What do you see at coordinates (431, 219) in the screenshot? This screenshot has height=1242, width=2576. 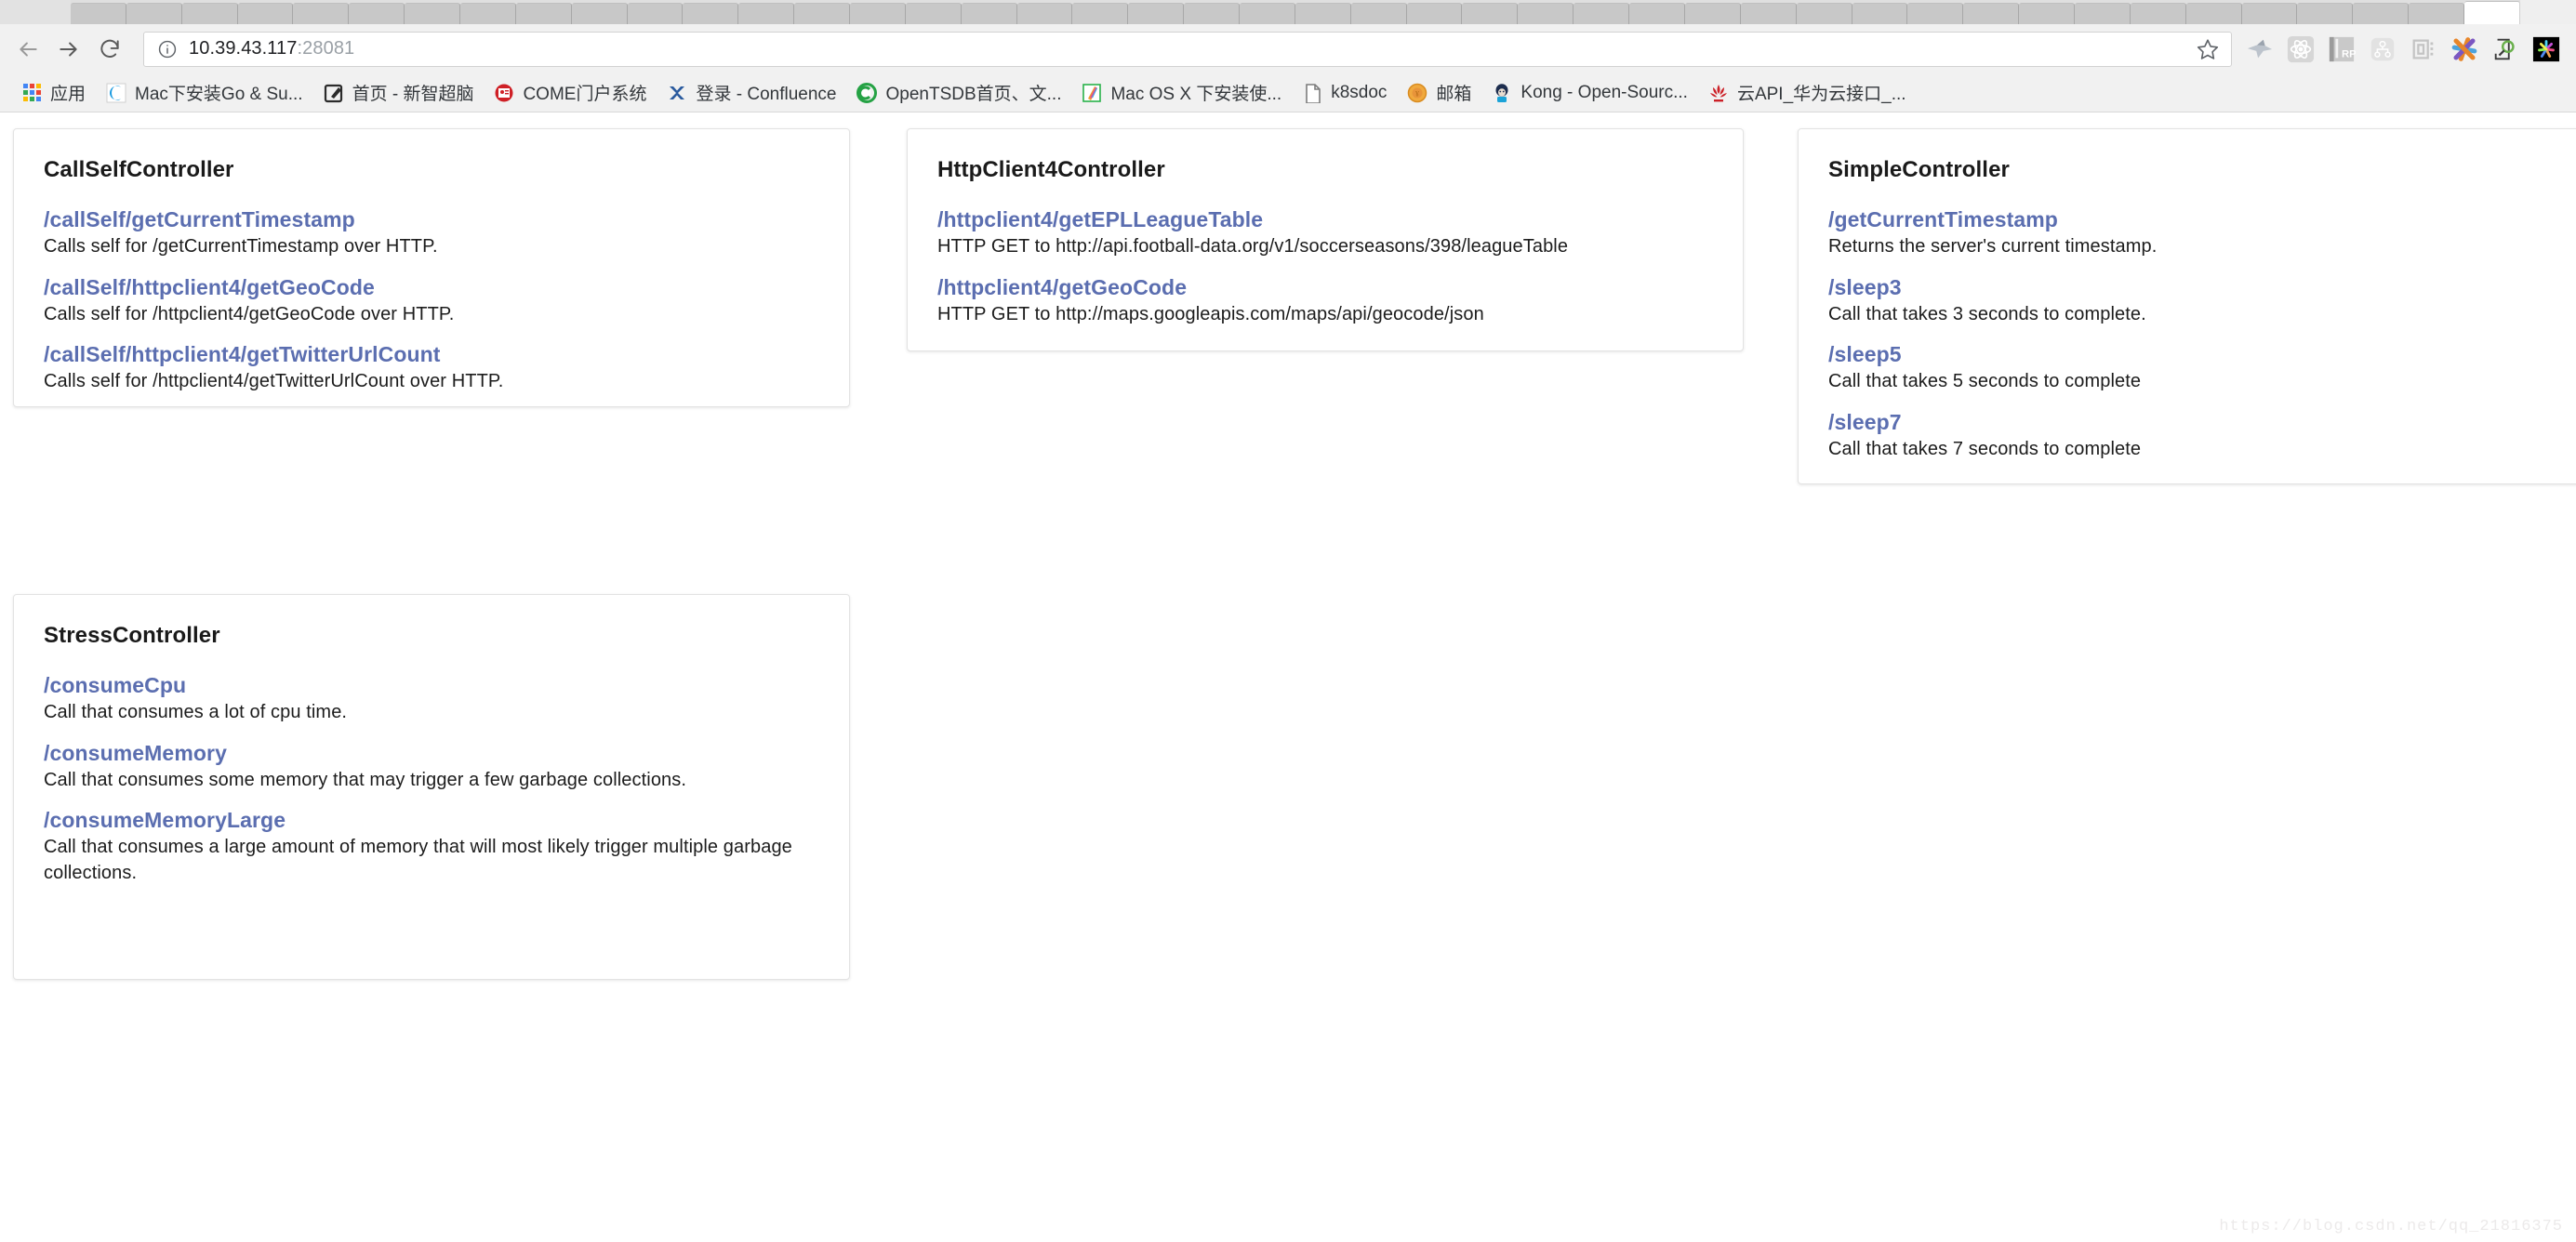 I see `endpoint-link: /callSelf/getCurrentTimestamp` at bounding box center [431, 219].